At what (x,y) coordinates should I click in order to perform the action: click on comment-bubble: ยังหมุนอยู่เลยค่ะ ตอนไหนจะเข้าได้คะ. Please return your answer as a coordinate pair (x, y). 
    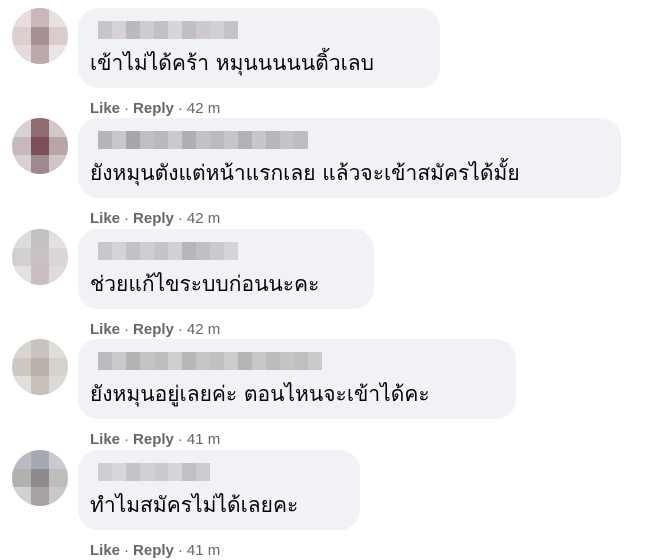
    Looking at the image, I should click on (297, 379).